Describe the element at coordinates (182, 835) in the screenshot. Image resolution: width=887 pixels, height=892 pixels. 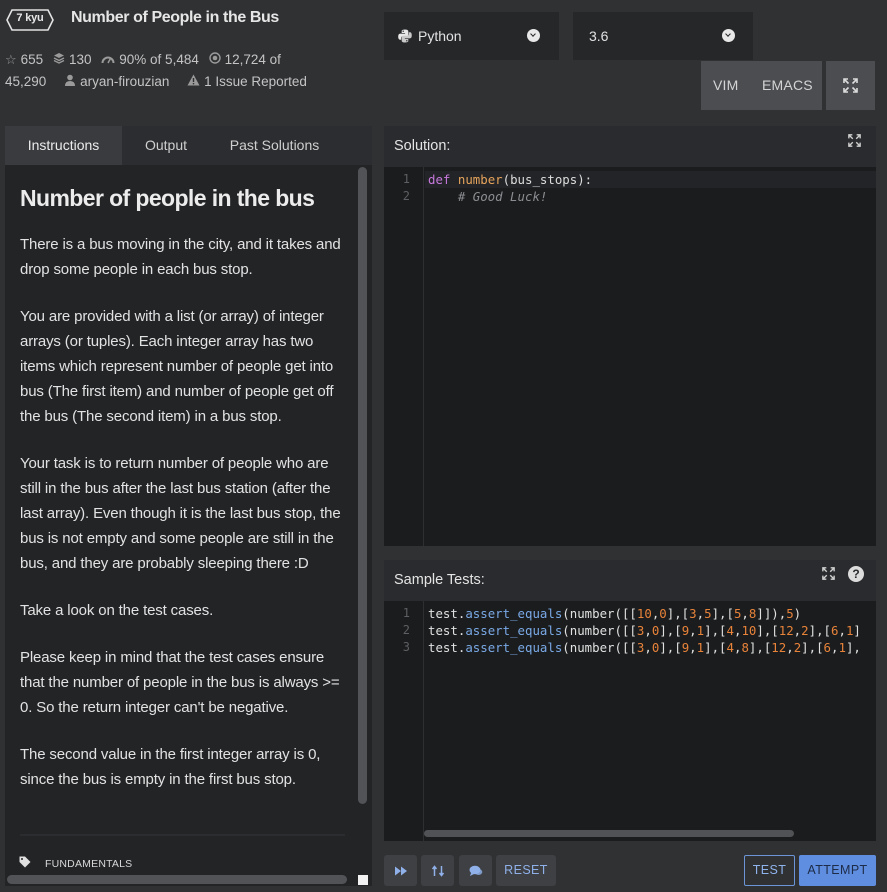
I see `divider` at that location.